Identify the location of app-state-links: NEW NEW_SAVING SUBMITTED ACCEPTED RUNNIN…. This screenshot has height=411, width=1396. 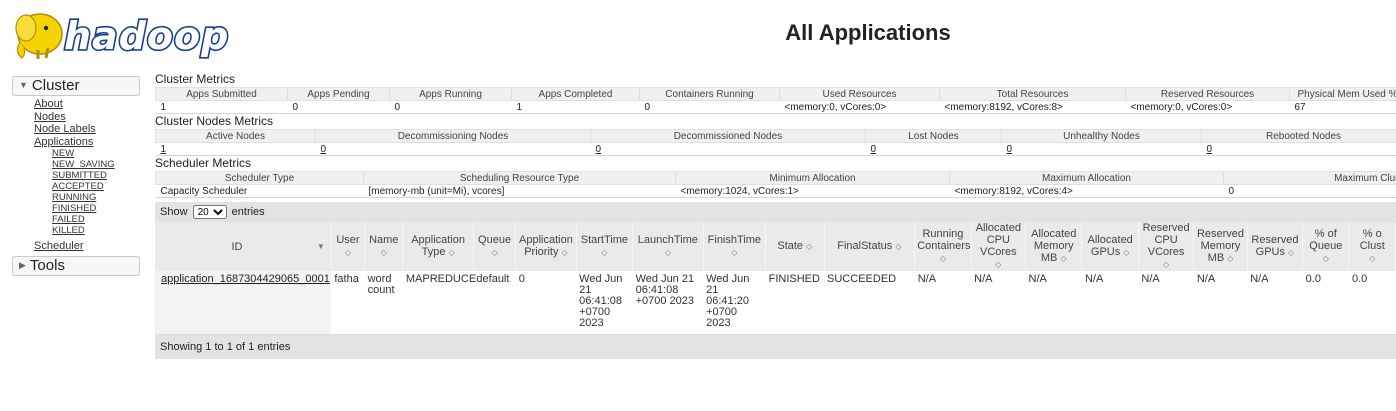
(87, 192).